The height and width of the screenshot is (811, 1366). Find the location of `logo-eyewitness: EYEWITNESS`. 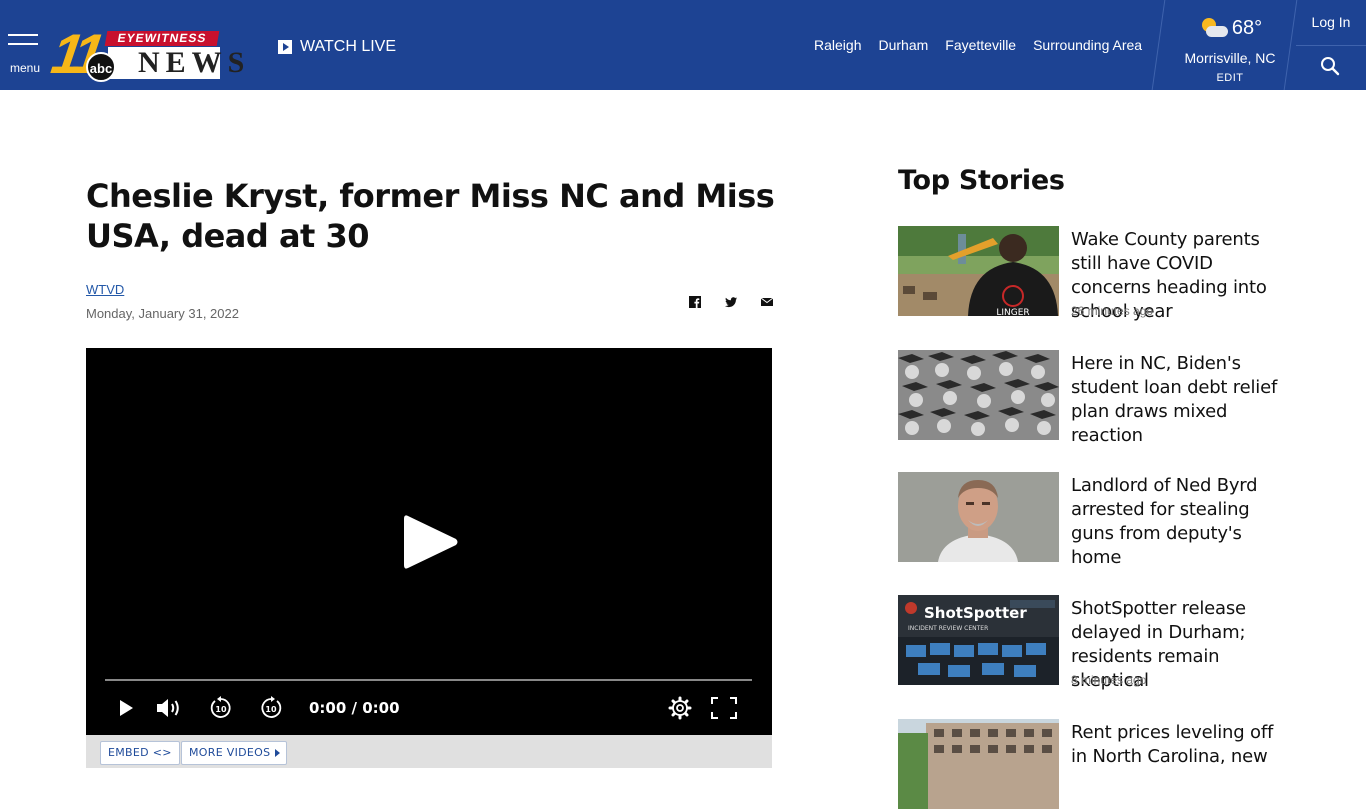

logo-eyewitness: EYEWITNESS is located at coordinates (162, 38).